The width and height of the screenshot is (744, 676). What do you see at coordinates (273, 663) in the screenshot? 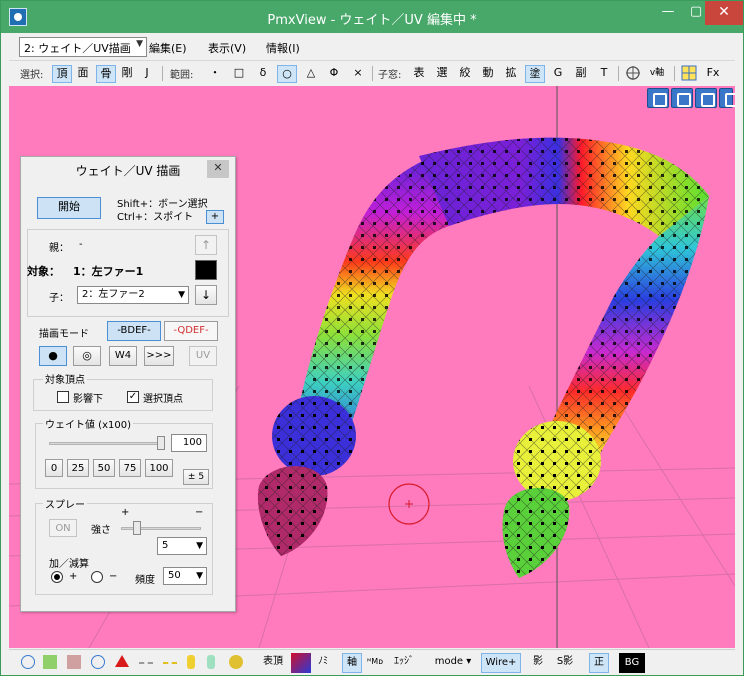
I see `surface-vertex-button: 表頂` at bounding box center [273, 663].